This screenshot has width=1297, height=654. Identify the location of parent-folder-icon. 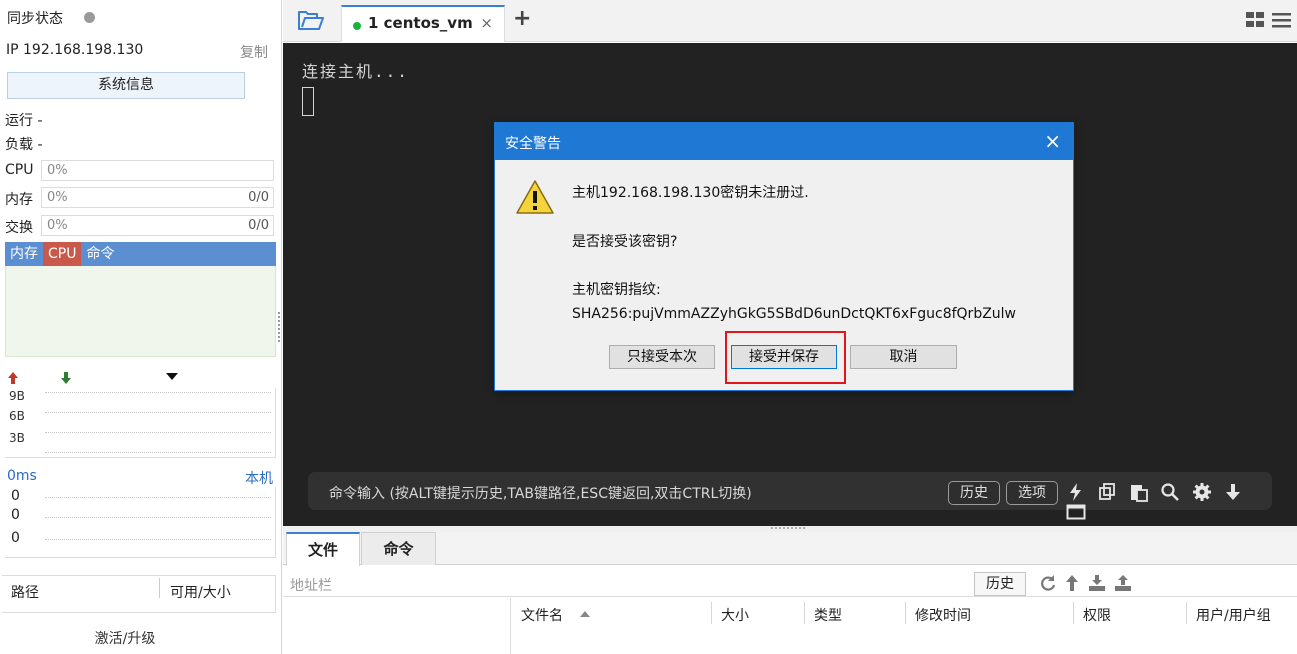
(1072, 583).